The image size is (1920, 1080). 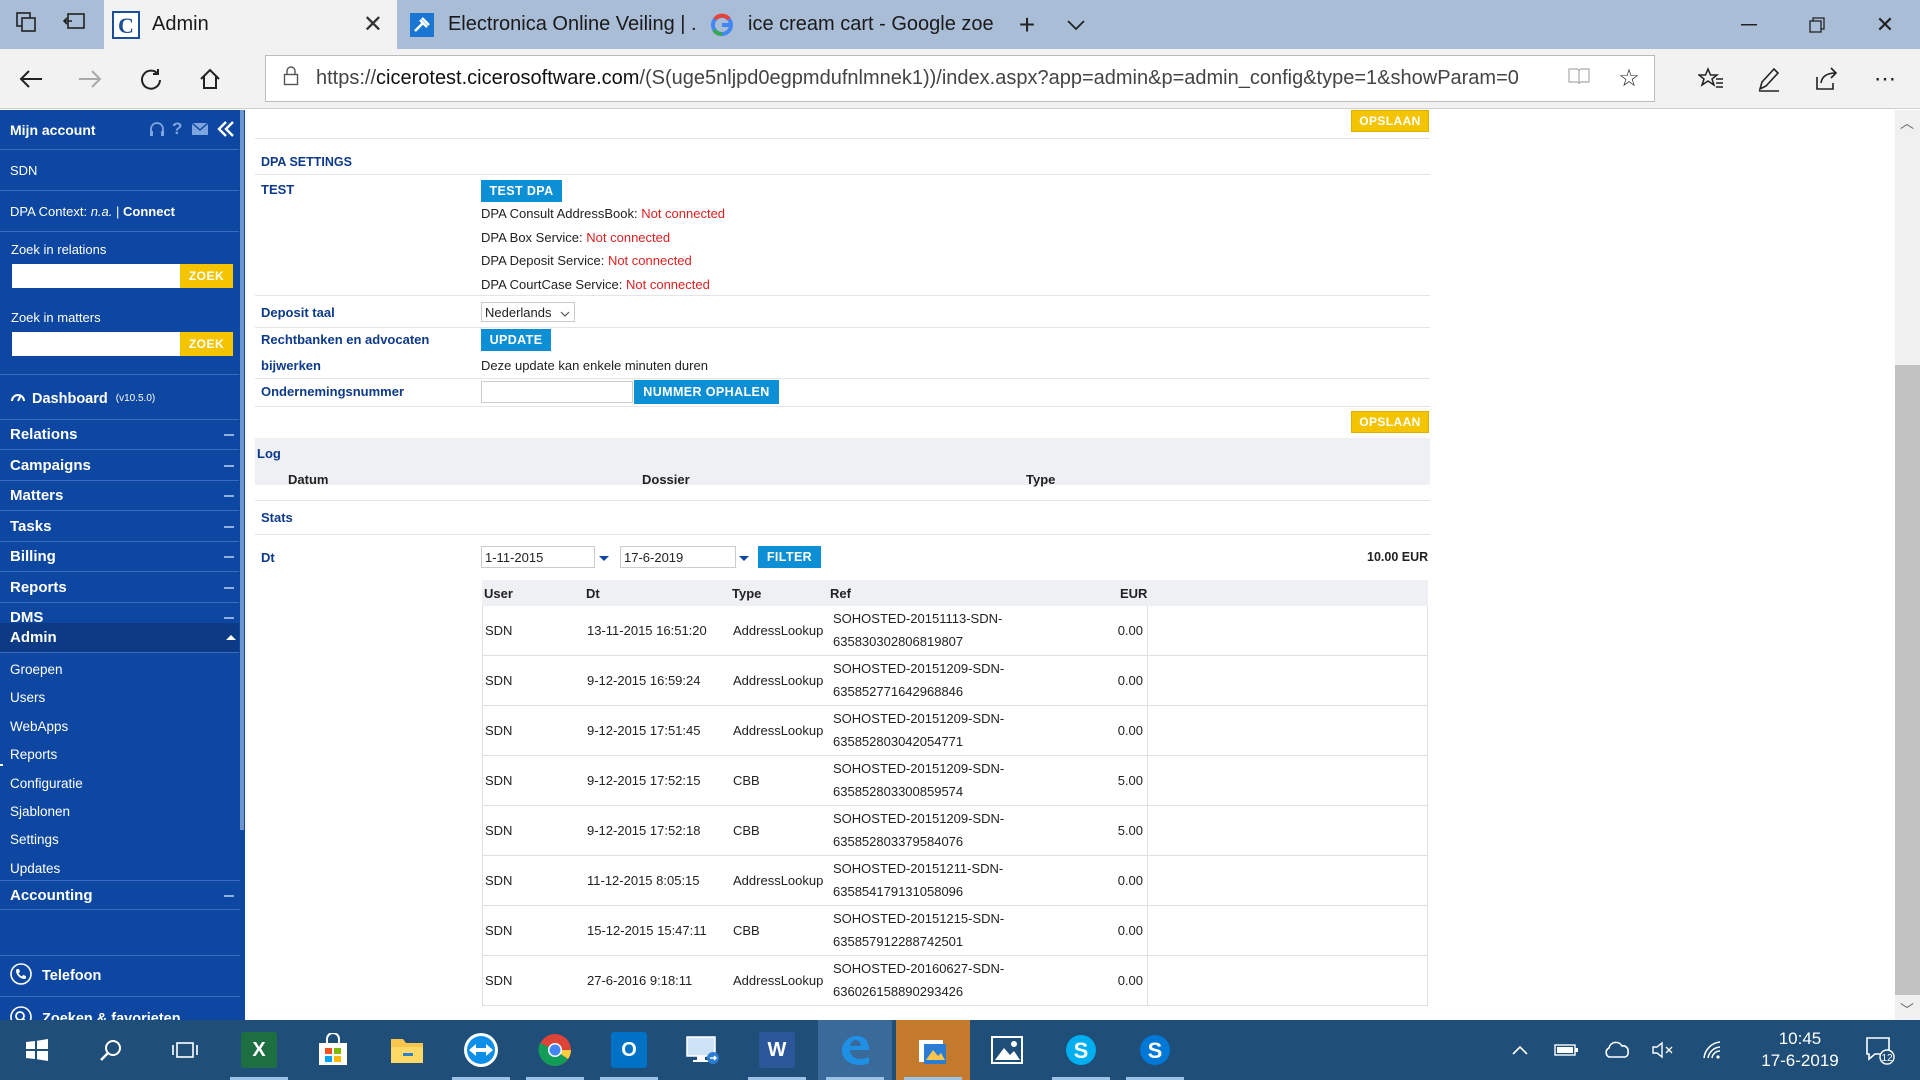 I want to click on battery-icon, so click(x=1567, y=1050).